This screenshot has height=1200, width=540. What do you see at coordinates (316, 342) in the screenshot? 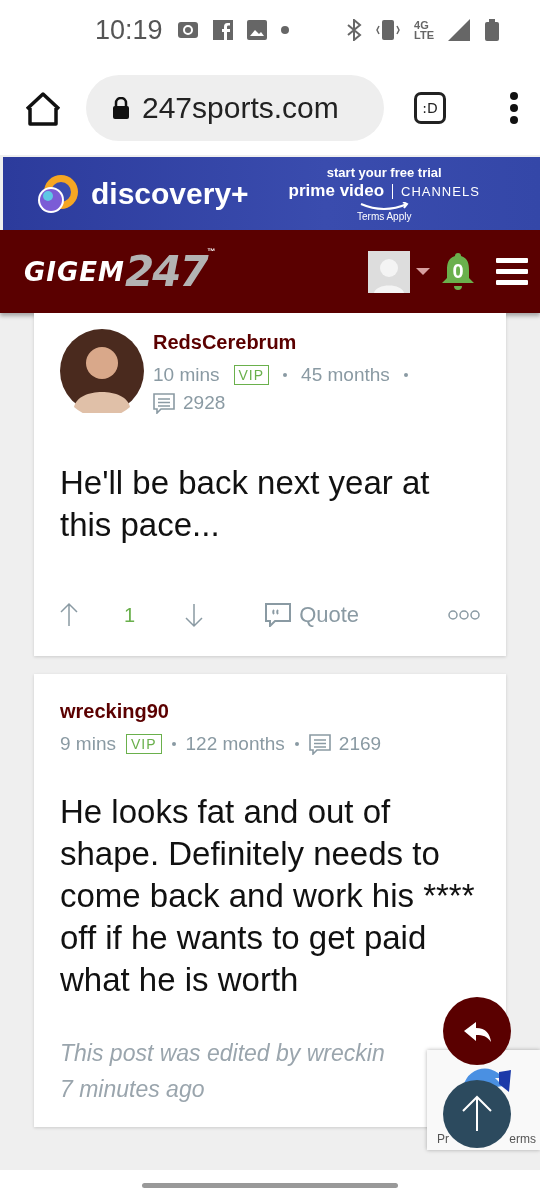
I see `username-link: RedsCerebrum` at bounding box center [316, 342].